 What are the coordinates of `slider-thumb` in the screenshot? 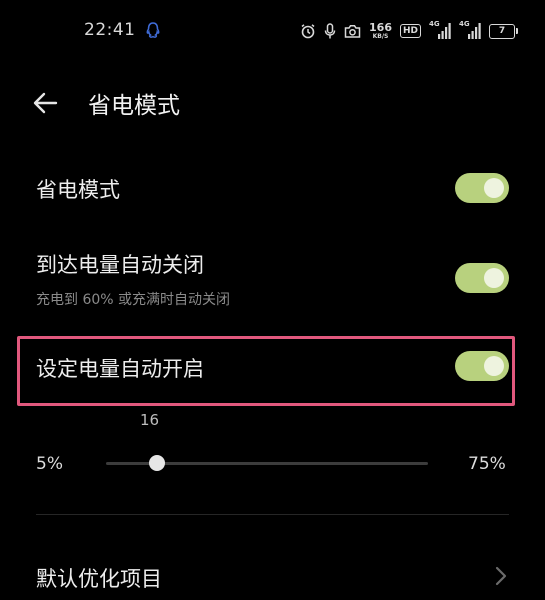 It's located at (156, 463).